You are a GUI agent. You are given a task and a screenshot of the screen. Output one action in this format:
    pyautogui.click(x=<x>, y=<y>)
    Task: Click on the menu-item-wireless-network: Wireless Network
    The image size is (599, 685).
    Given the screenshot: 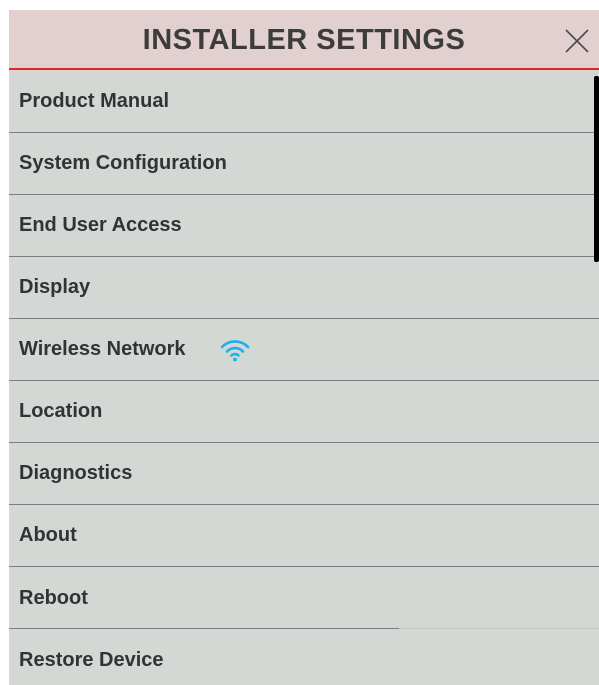 What is the action you would take?
    pyautogui.click(x=304, y=350)
    